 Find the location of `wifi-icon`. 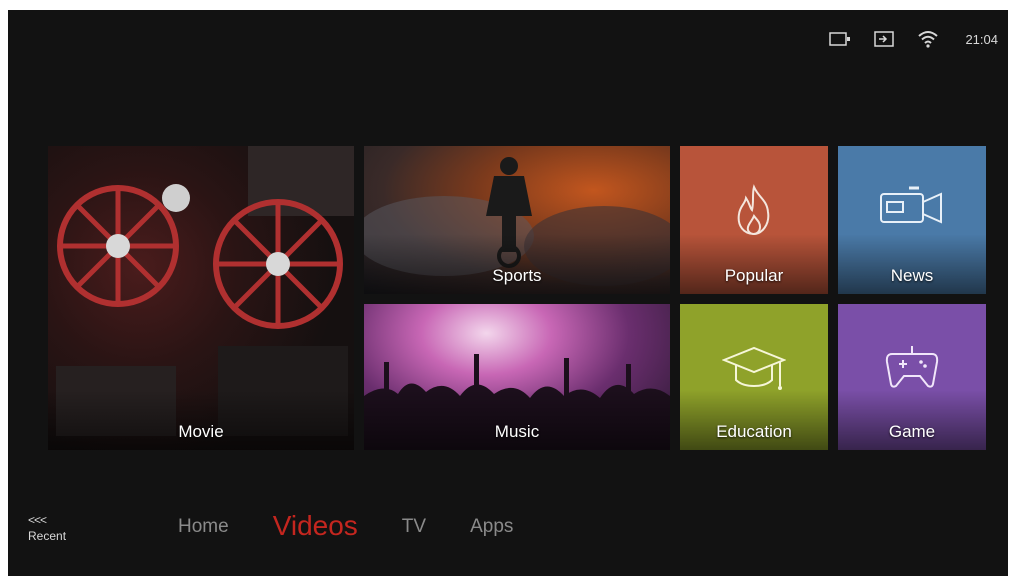

wifi-icon is located at coordinates (928, 39).